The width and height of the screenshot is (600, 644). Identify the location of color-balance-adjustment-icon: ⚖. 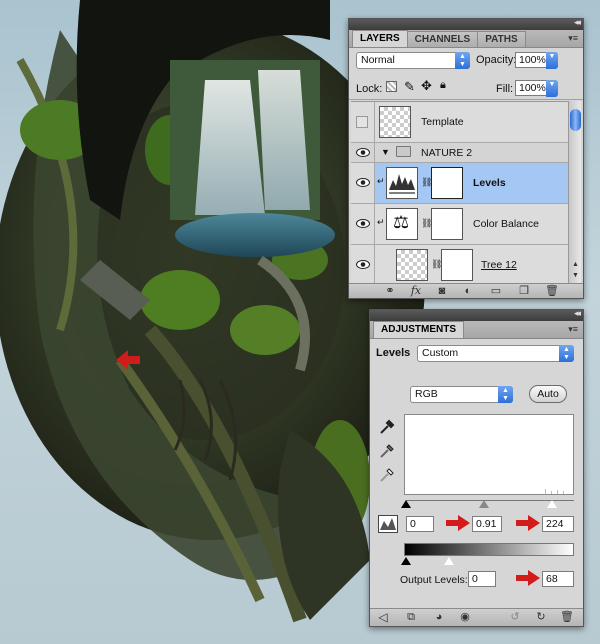
(402, 224).